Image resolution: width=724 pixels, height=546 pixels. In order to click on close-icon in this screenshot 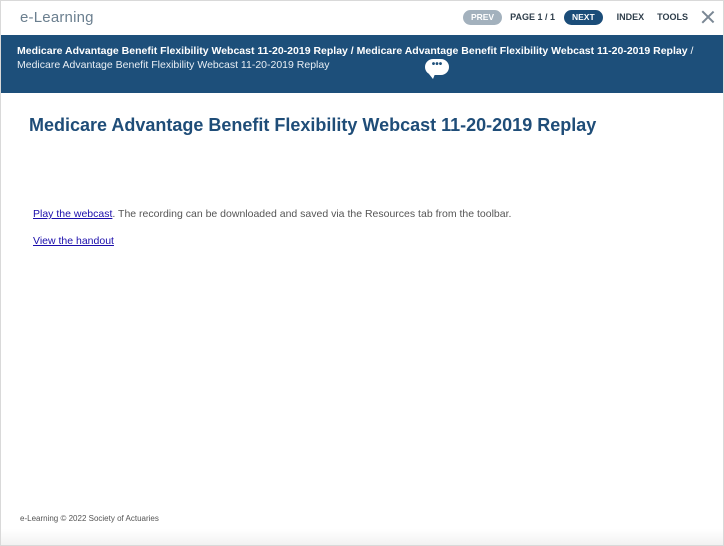, I will do `click(708, 17)`.